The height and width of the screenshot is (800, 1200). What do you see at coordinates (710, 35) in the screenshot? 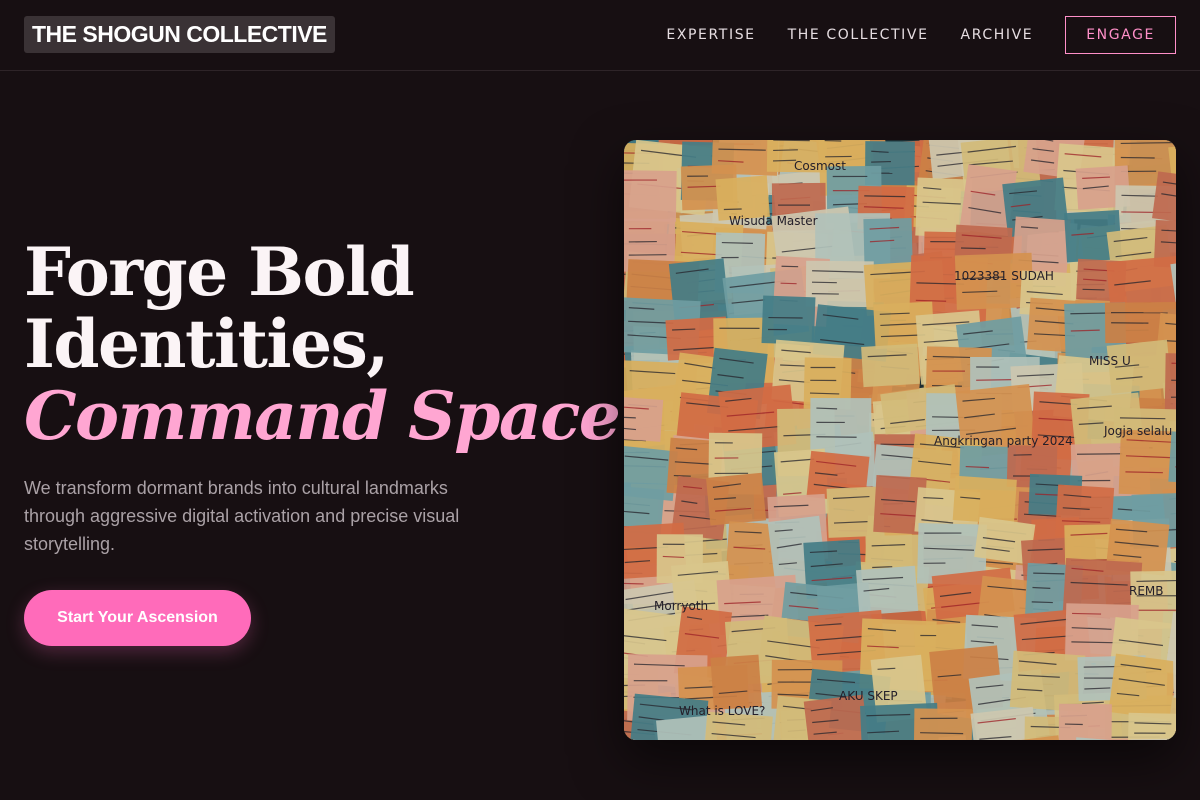
I see `nav-link-expertise: EXPERTISE` at bounding box center [710, 35].